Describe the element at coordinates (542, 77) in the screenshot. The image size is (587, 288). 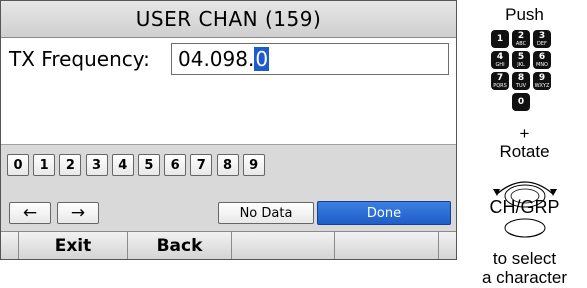
I see `key-digit: 9` at that location.